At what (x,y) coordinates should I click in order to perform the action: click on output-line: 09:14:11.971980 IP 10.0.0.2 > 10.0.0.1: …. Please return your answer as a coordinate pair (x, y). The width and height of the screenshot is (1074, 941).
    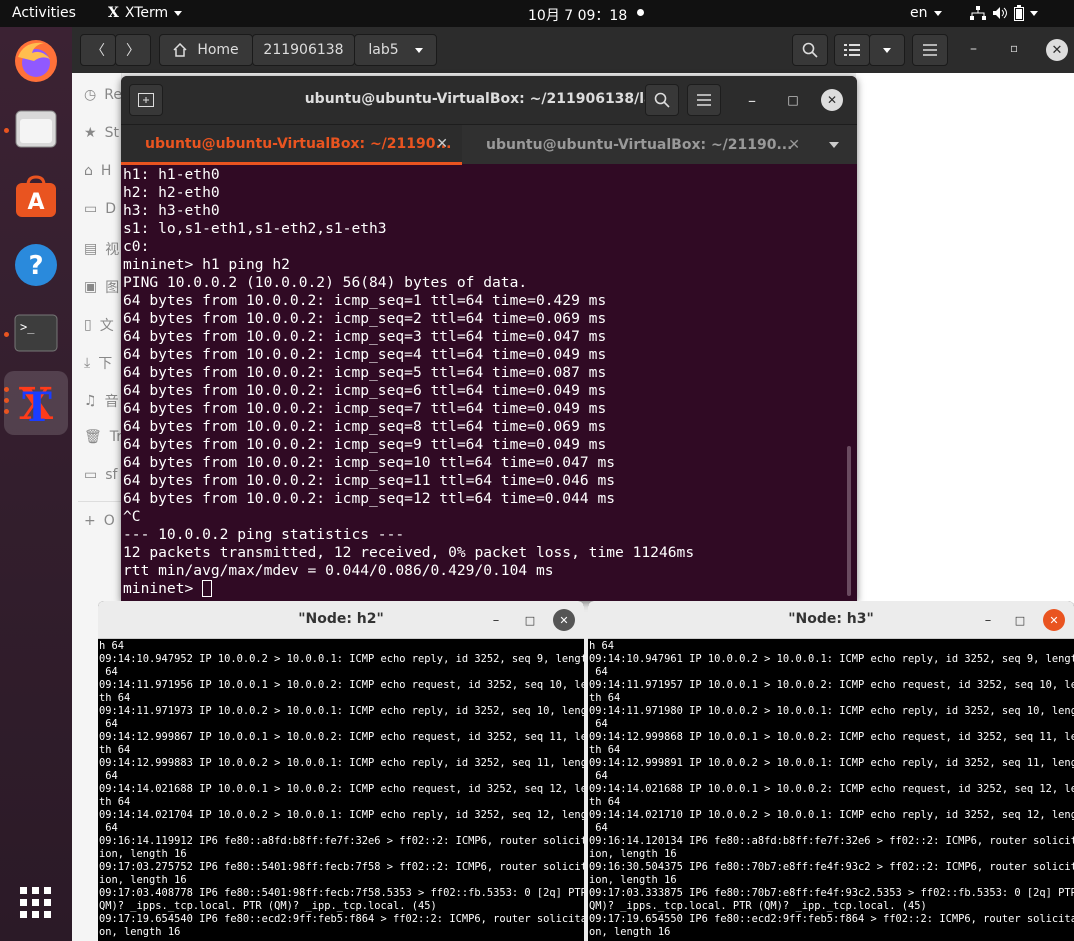
    Looking at the image, I should click on (831, 711).